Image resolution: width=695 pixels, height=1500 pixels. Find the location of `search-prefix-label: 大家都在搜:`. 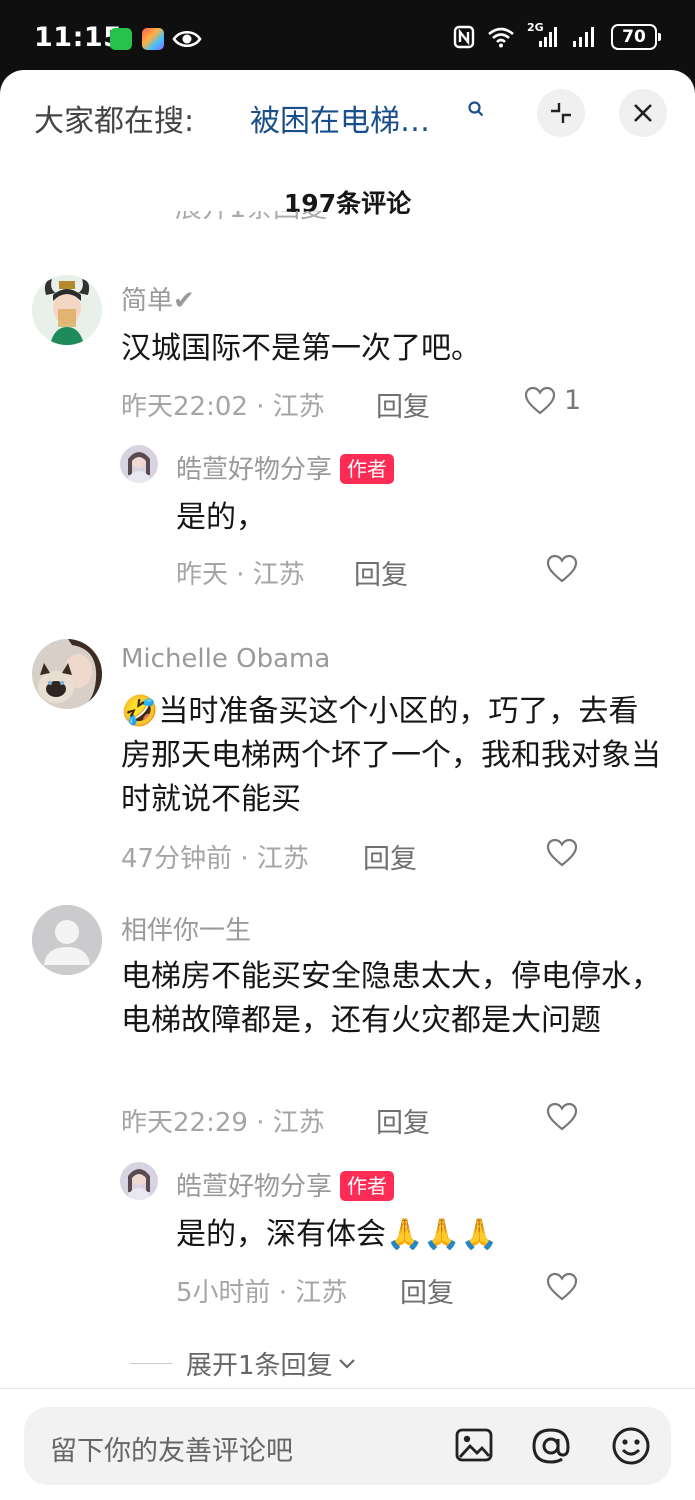

search-prefix-label: 大家都在搜: is located at coordinates (114, 121).